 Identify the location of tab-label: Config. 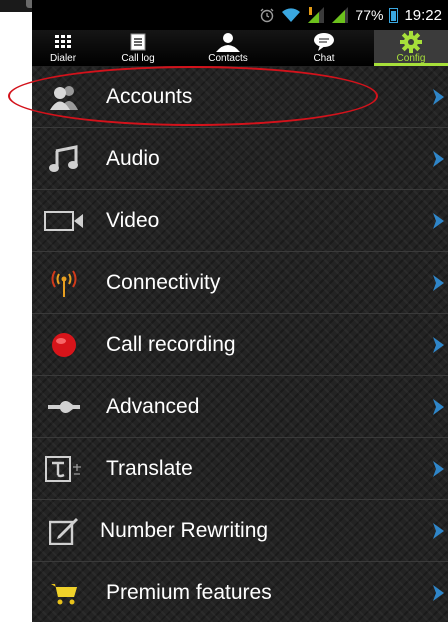
(411, 58).